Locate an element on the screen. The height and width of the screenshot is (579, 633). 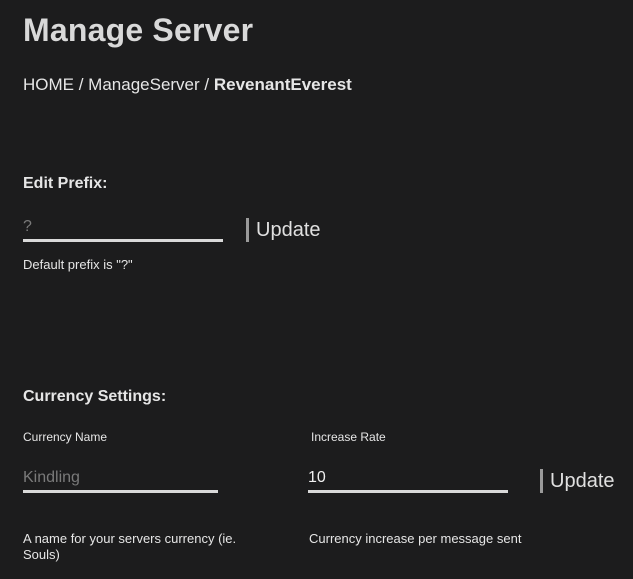
page-title: Manage Server is located at coordinates (138, 30).